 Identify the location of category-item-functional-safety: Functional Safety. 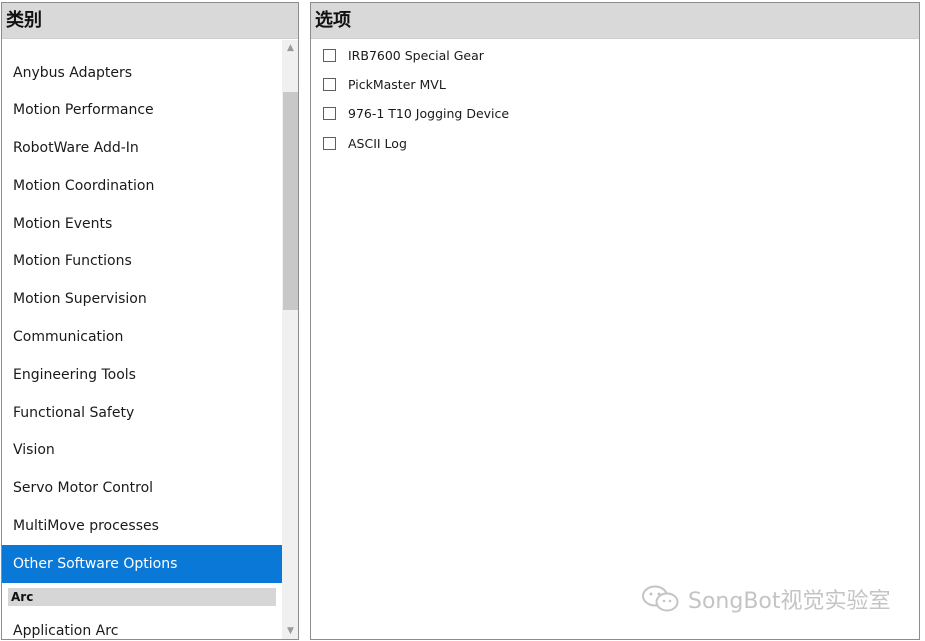
(142, 413).